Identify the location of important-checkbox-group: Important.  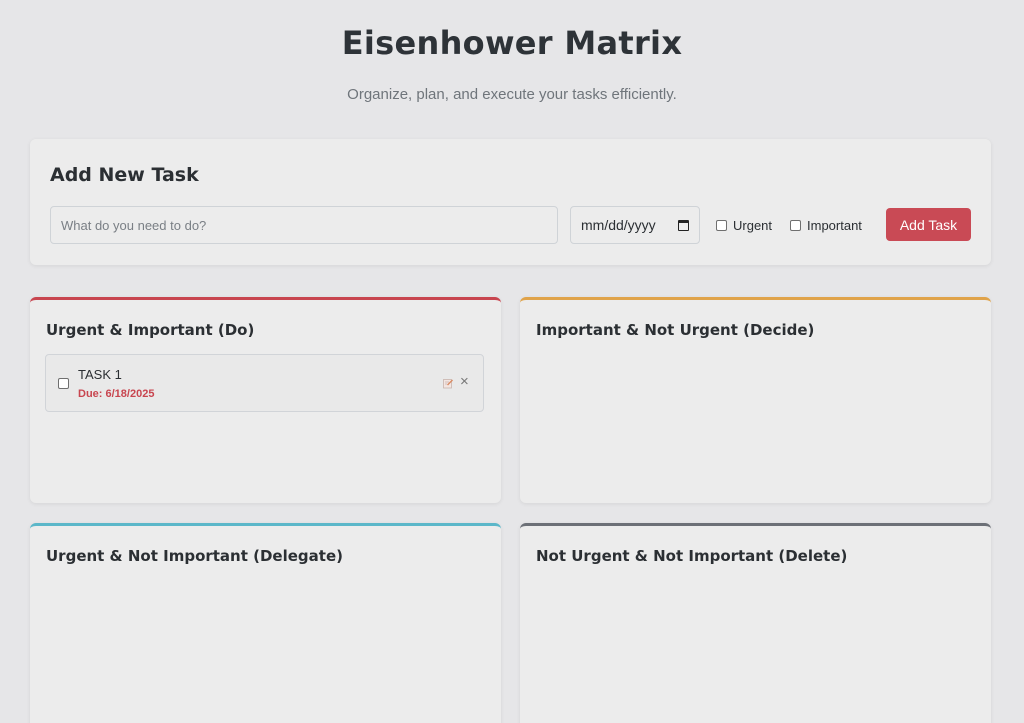
(826, 225).